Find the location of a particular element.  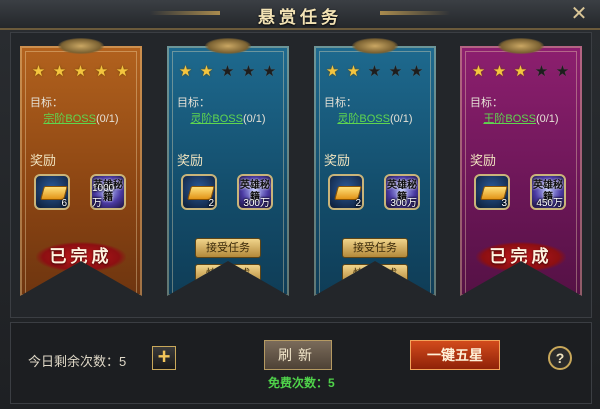

remaining-count-label: 今日剩余次数：5 is located at coordinates (77, 361).